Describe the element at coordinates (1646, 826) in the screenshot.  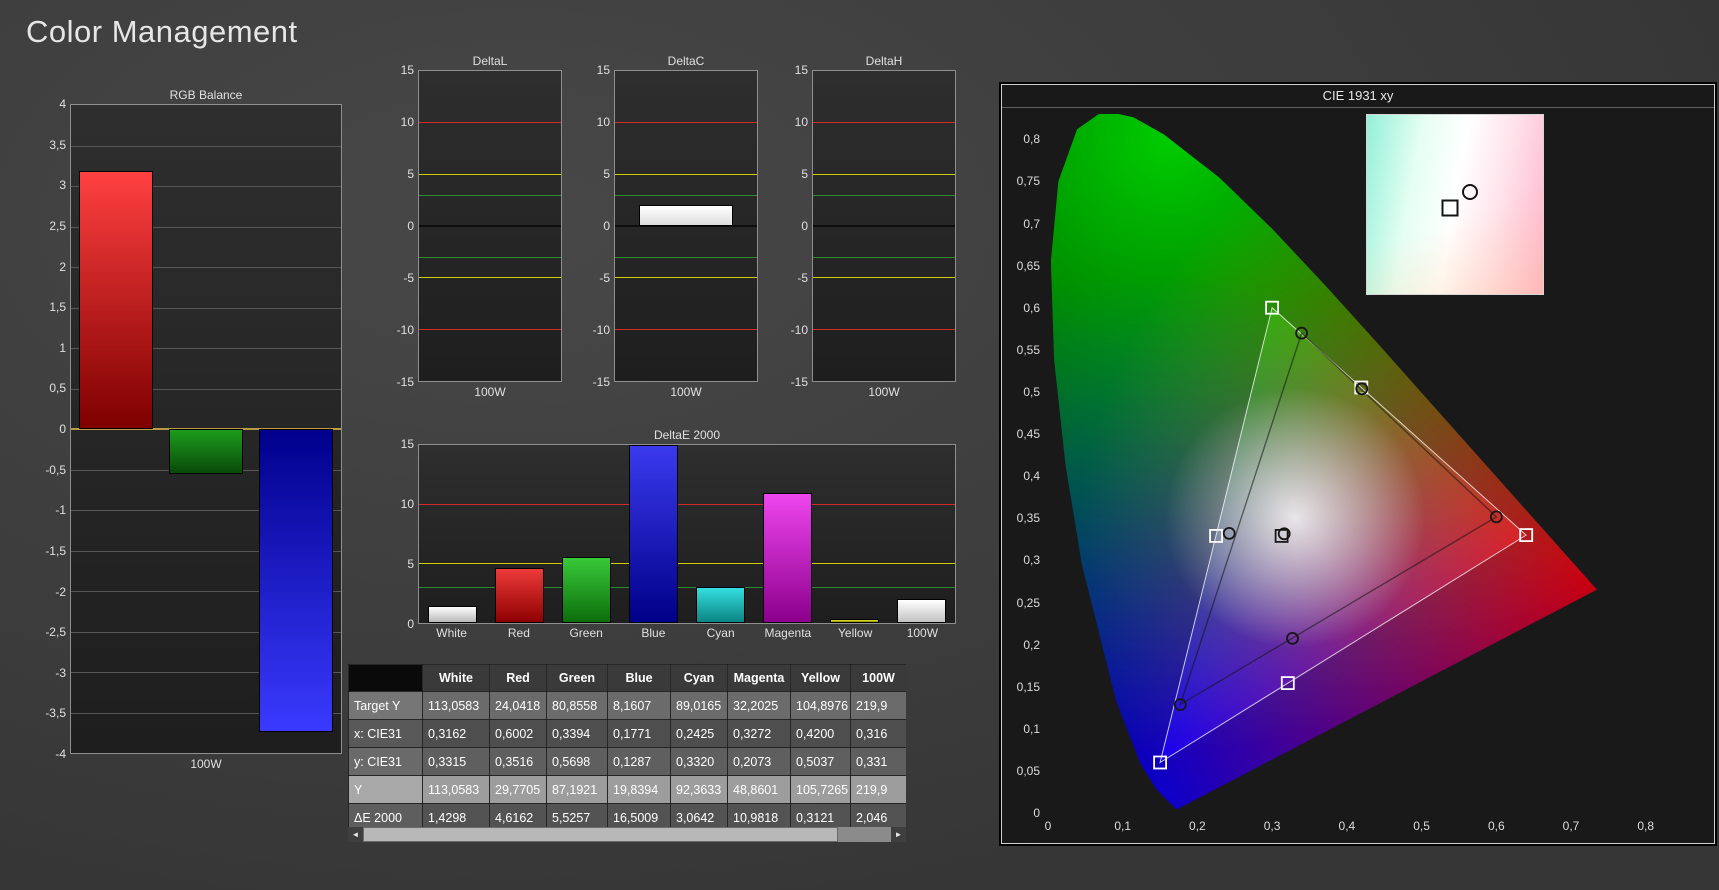
I see `cie-x-tick-label: 0,8` at that location.